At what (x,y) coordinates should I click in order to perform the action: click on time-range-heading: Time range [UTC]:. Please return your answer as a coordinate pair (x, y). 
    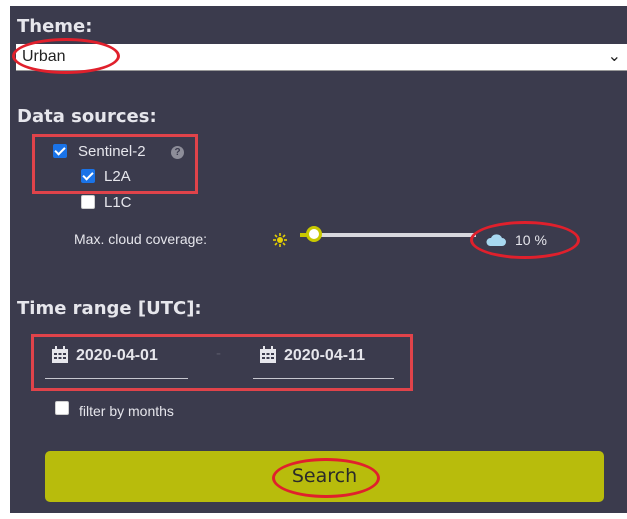
    Looking at the image, I should click on (109, 308).